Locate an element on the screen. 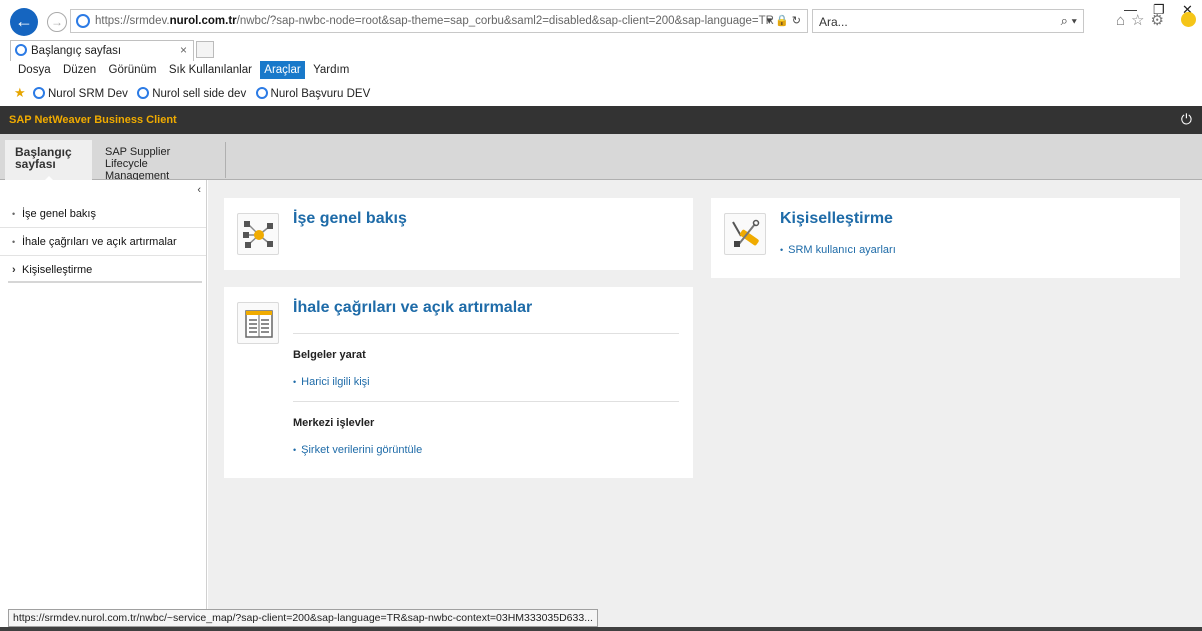 This screenshot has height=631, width=1202. menu-tools: Araçlar is located at coordinates (282, 70).